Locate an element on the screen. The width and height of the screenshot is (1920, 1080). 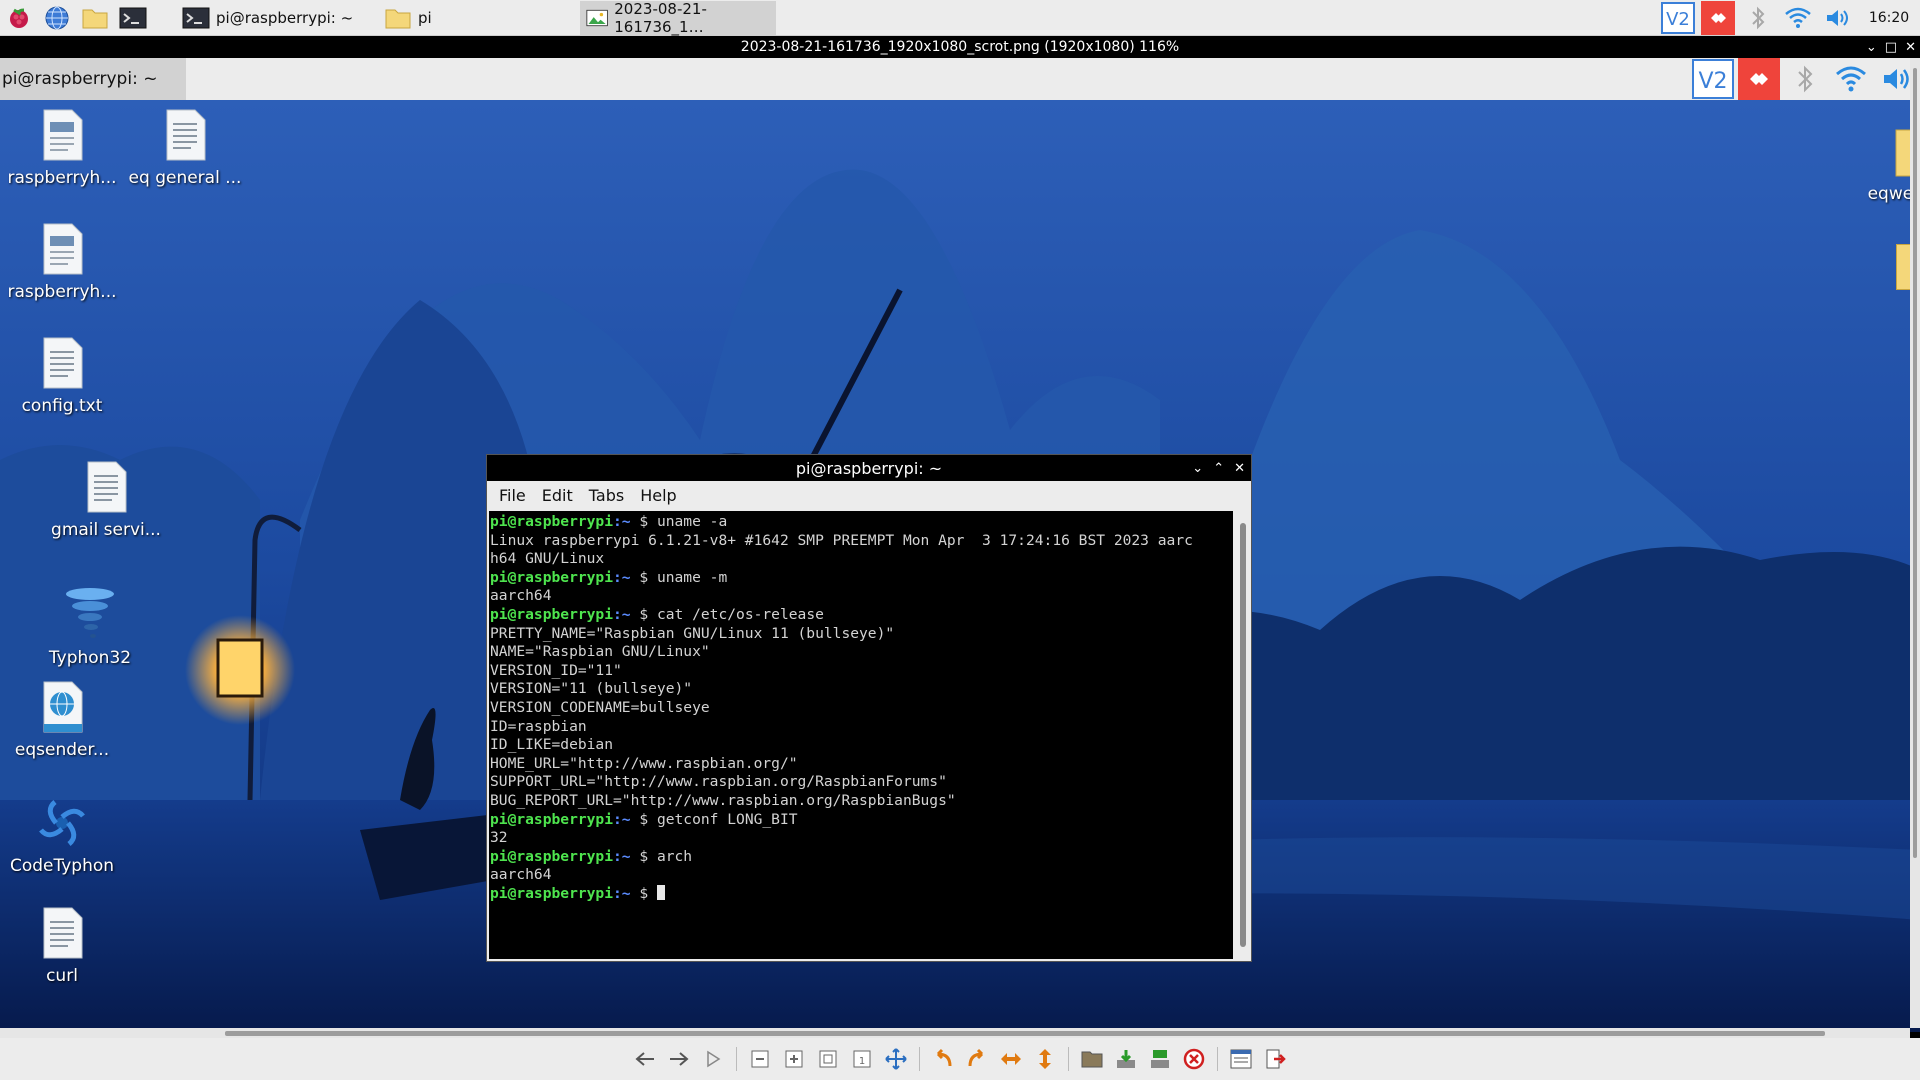
flip-vertical-icon is located at coordinates (1045, 1059).